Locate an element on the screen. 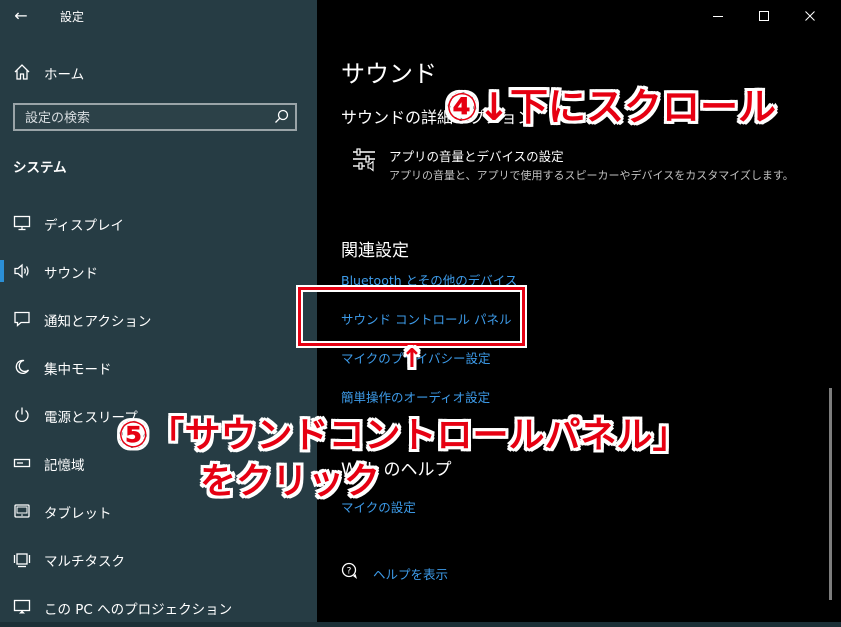 Image resolution: width=841 pixels, height=627 pixels. moon-icon is located at coordinates (22, 367).